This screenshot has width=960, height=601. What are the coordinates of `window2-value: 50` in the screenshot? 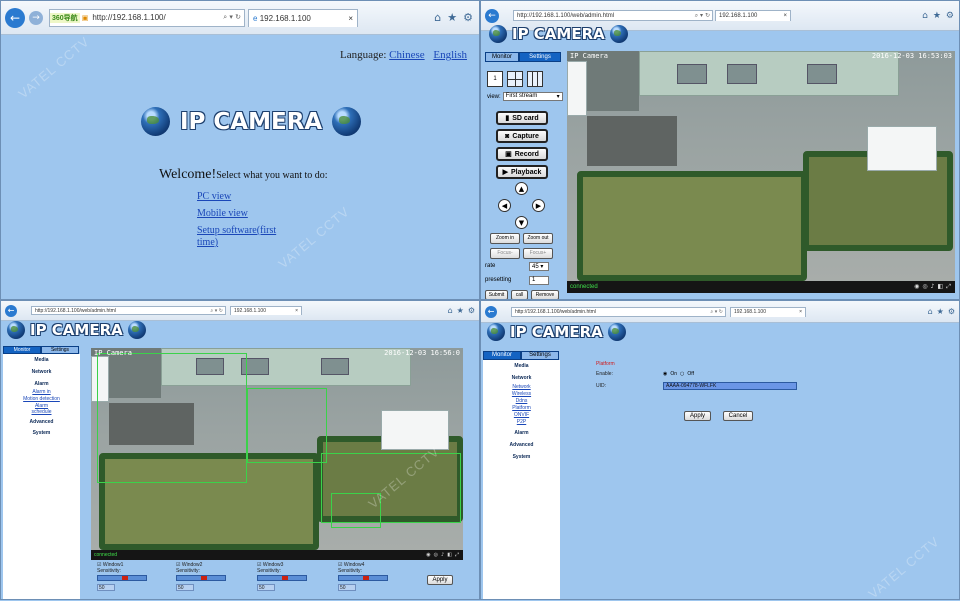 It's located at (185, 587).